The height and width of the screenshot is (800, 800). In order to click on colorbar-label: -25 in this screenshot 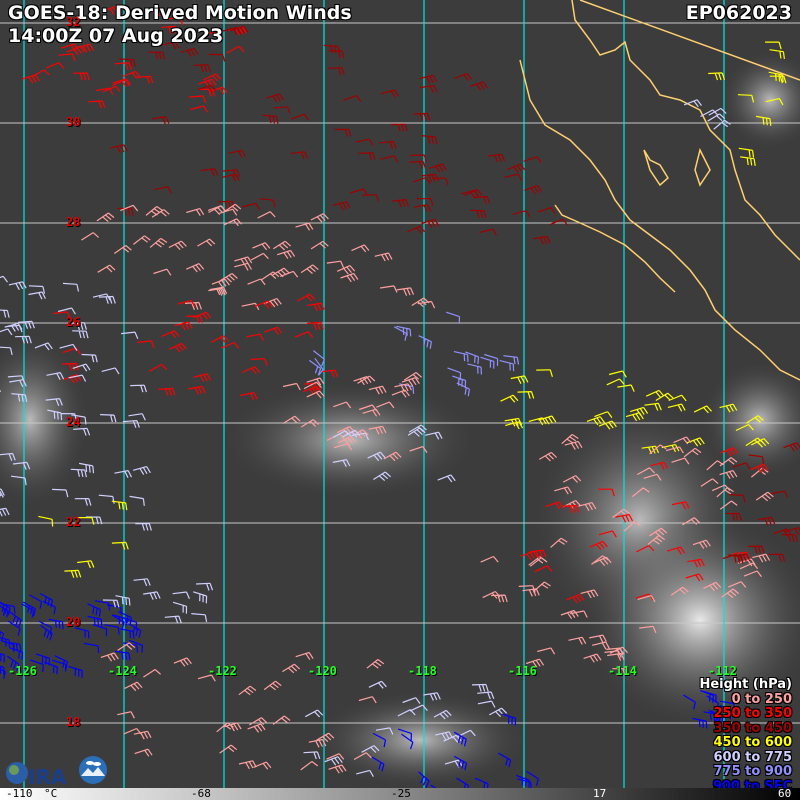, I will do `click(401, 793)`.